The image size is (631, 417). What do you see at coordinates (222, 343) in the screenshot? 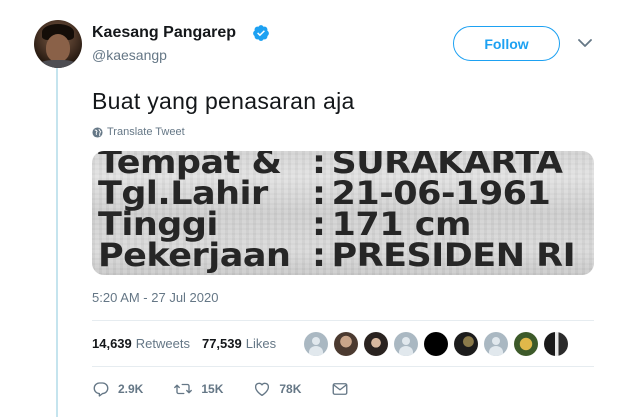
I see `likes-count: 77,539` at bounding box center [222, 343].